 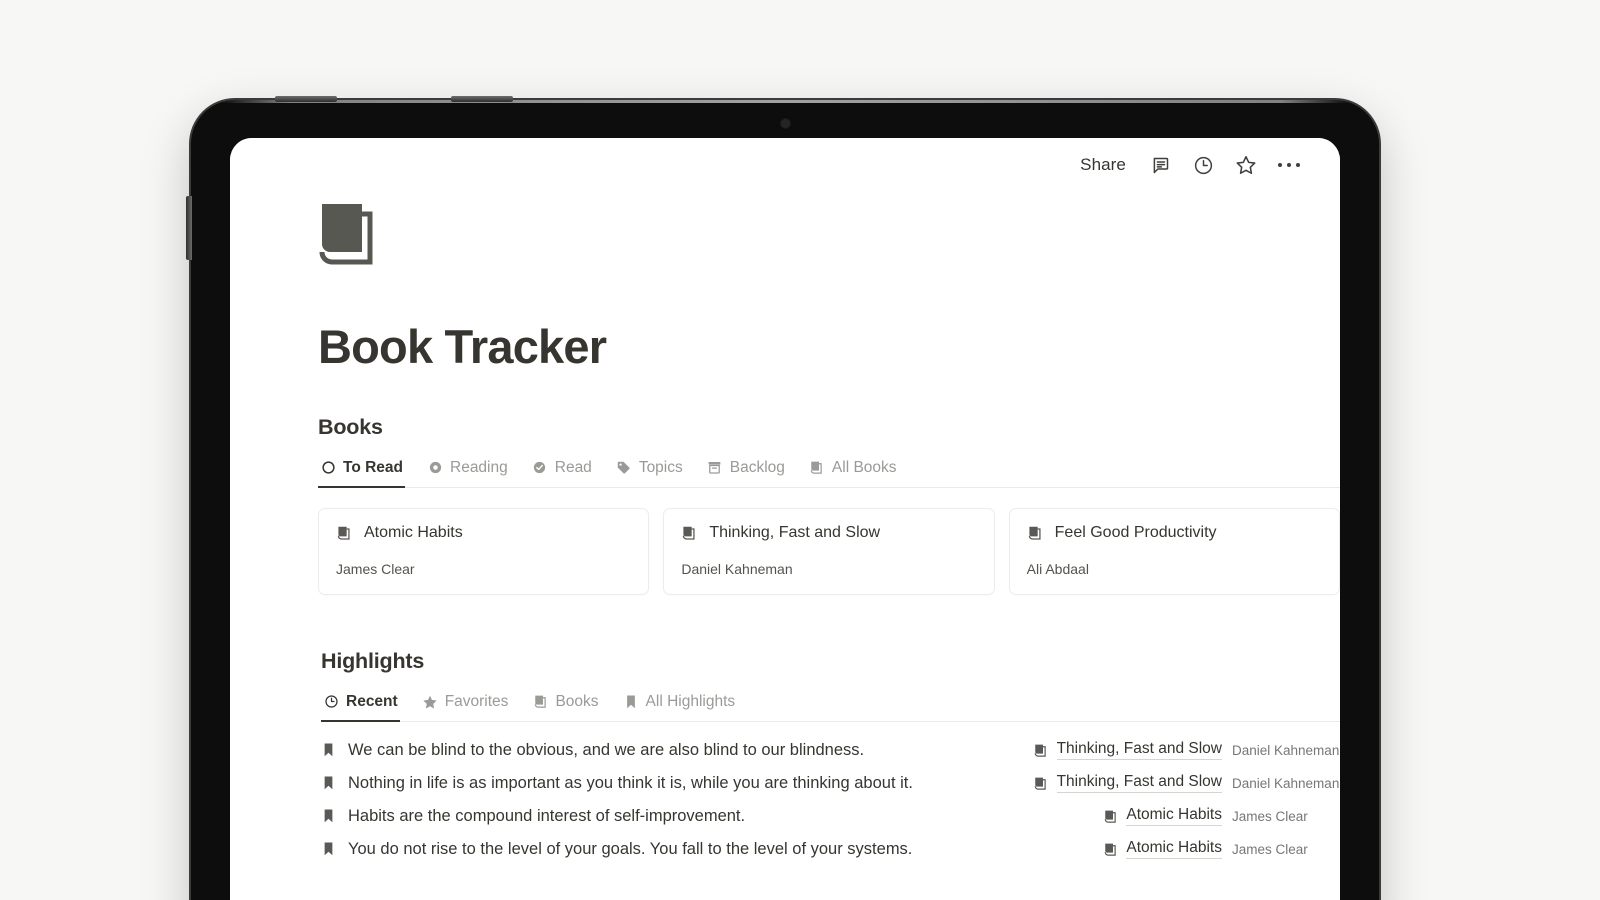 I want to click on favorite-star-icon, so click(x=1246, y=165).